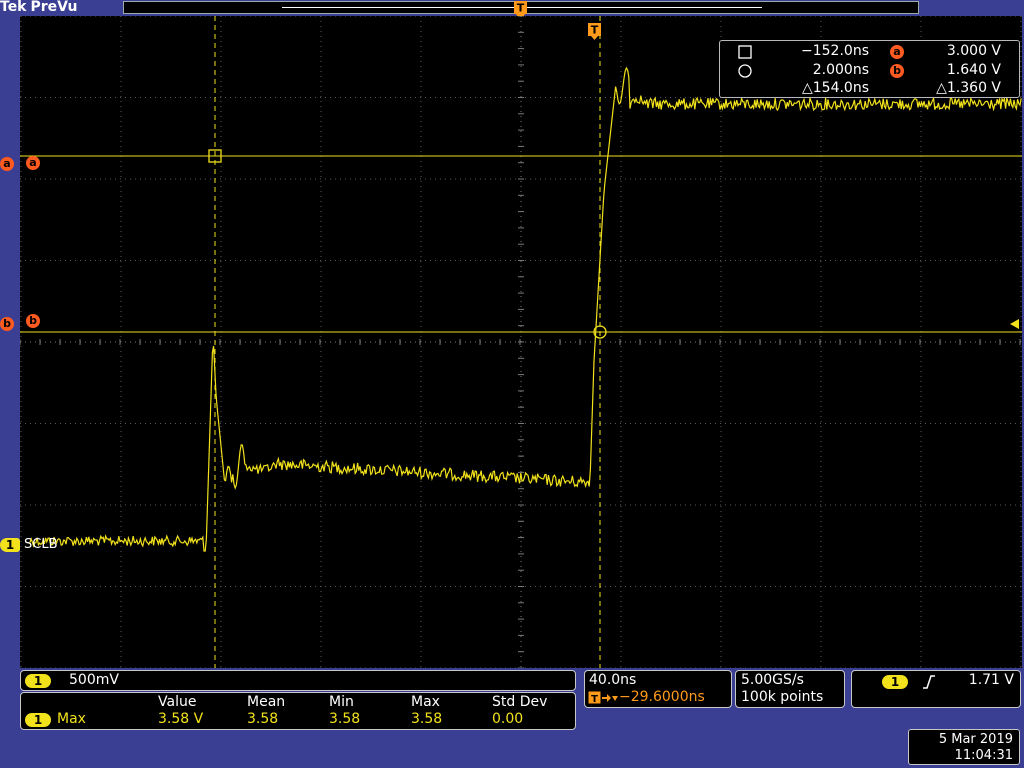  I want to click on cursor-a-voltage: 3.000 V, so click(973, 51).